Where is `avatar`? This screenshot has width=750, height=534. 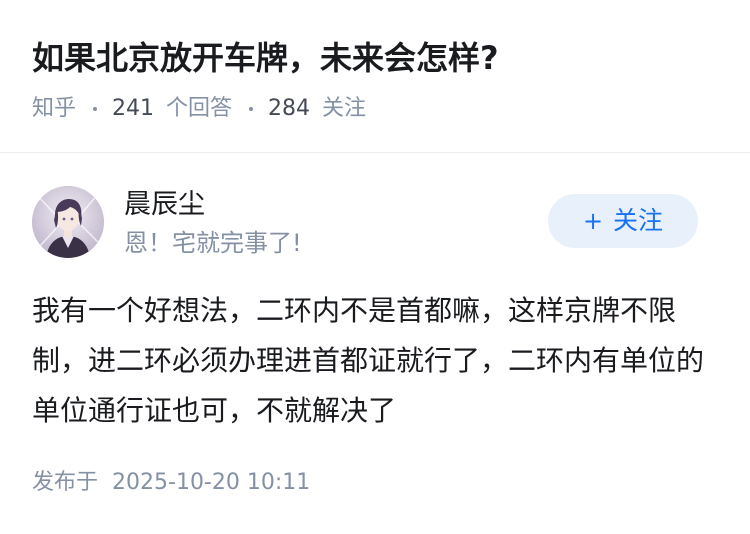 avatar is located at coordinates (68, 222).